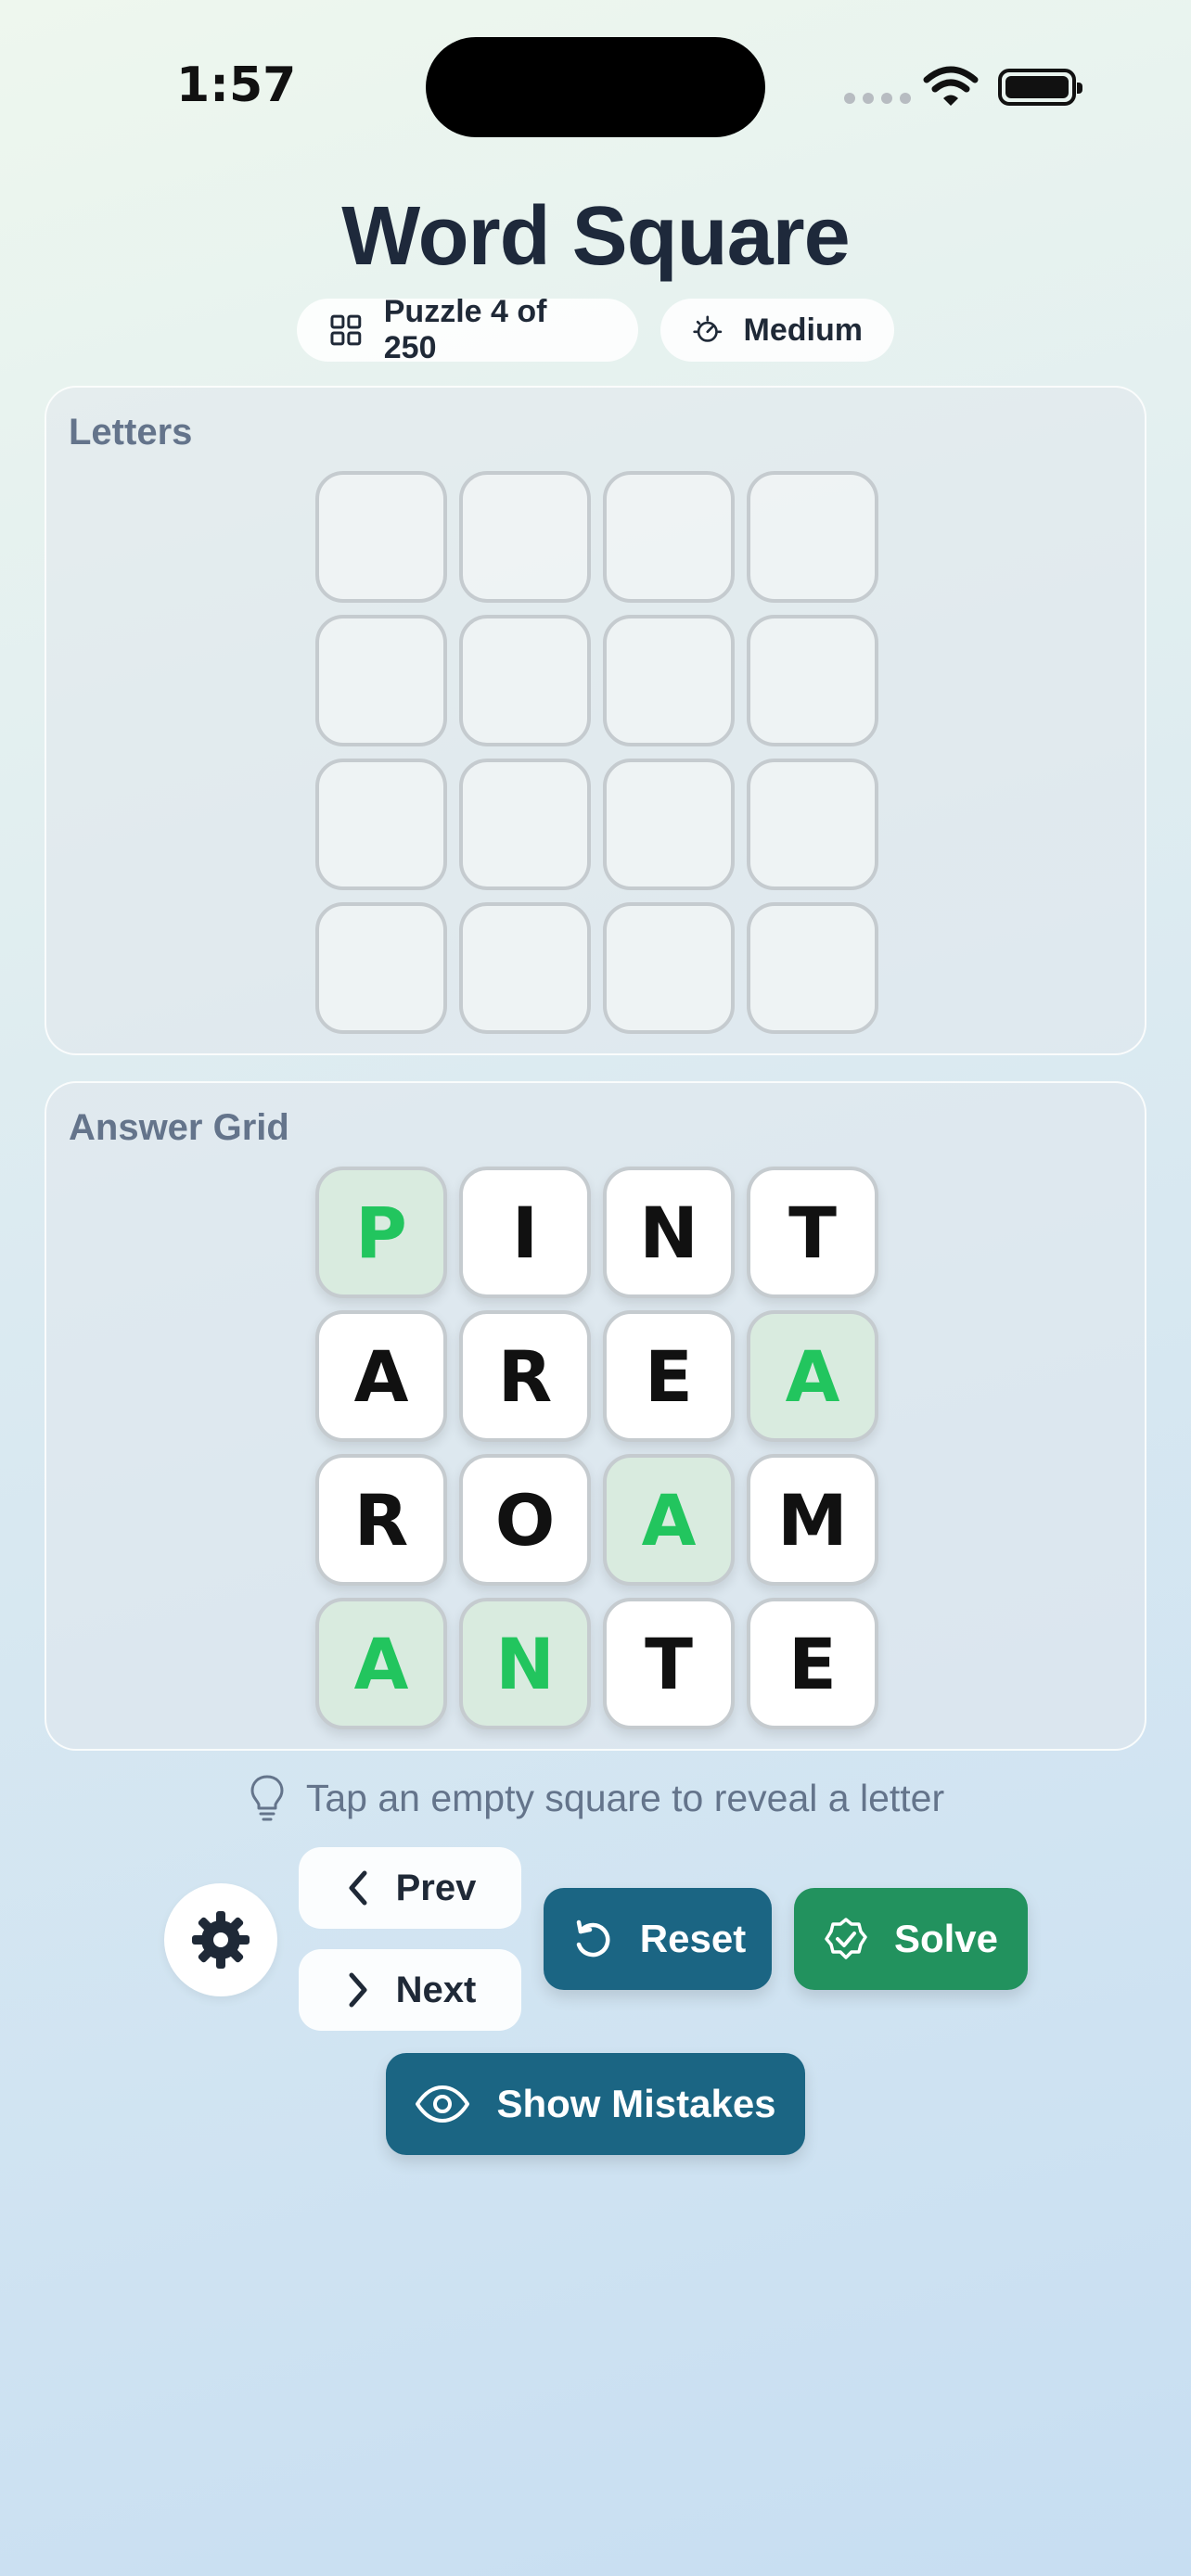 The width and height of the screenshot is (1191, 2576). I want to click on dynamic-island, so click(595, 87).